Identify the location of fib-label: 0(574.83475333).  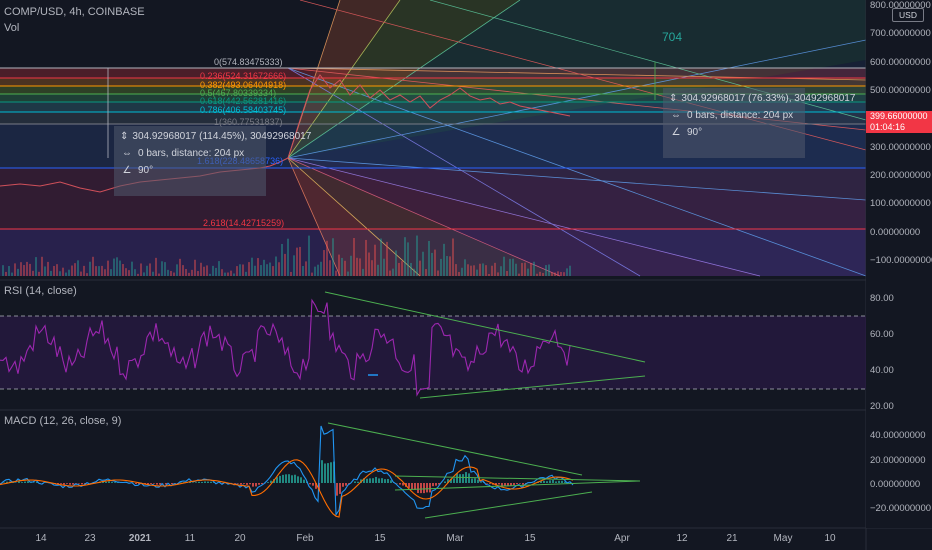
(248, 62).